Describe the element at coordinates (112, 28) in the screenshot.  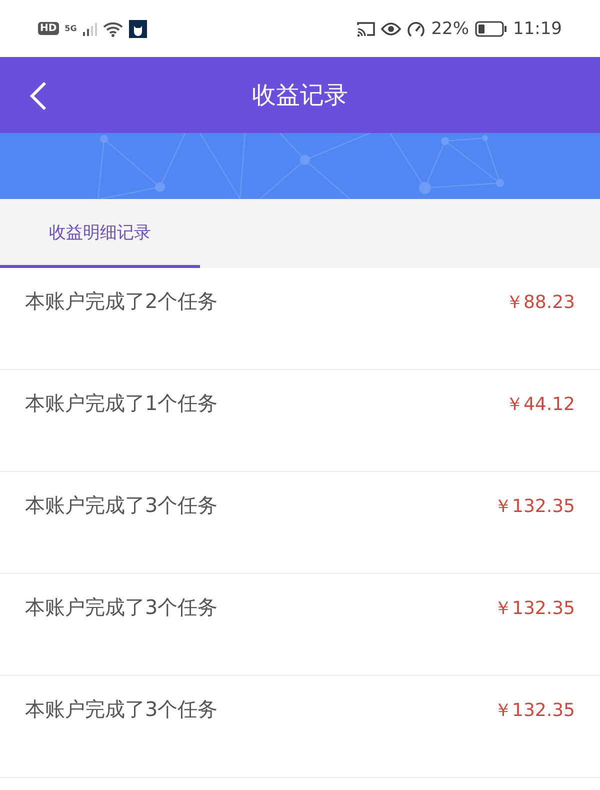
I see `wifi-icon` at that location.